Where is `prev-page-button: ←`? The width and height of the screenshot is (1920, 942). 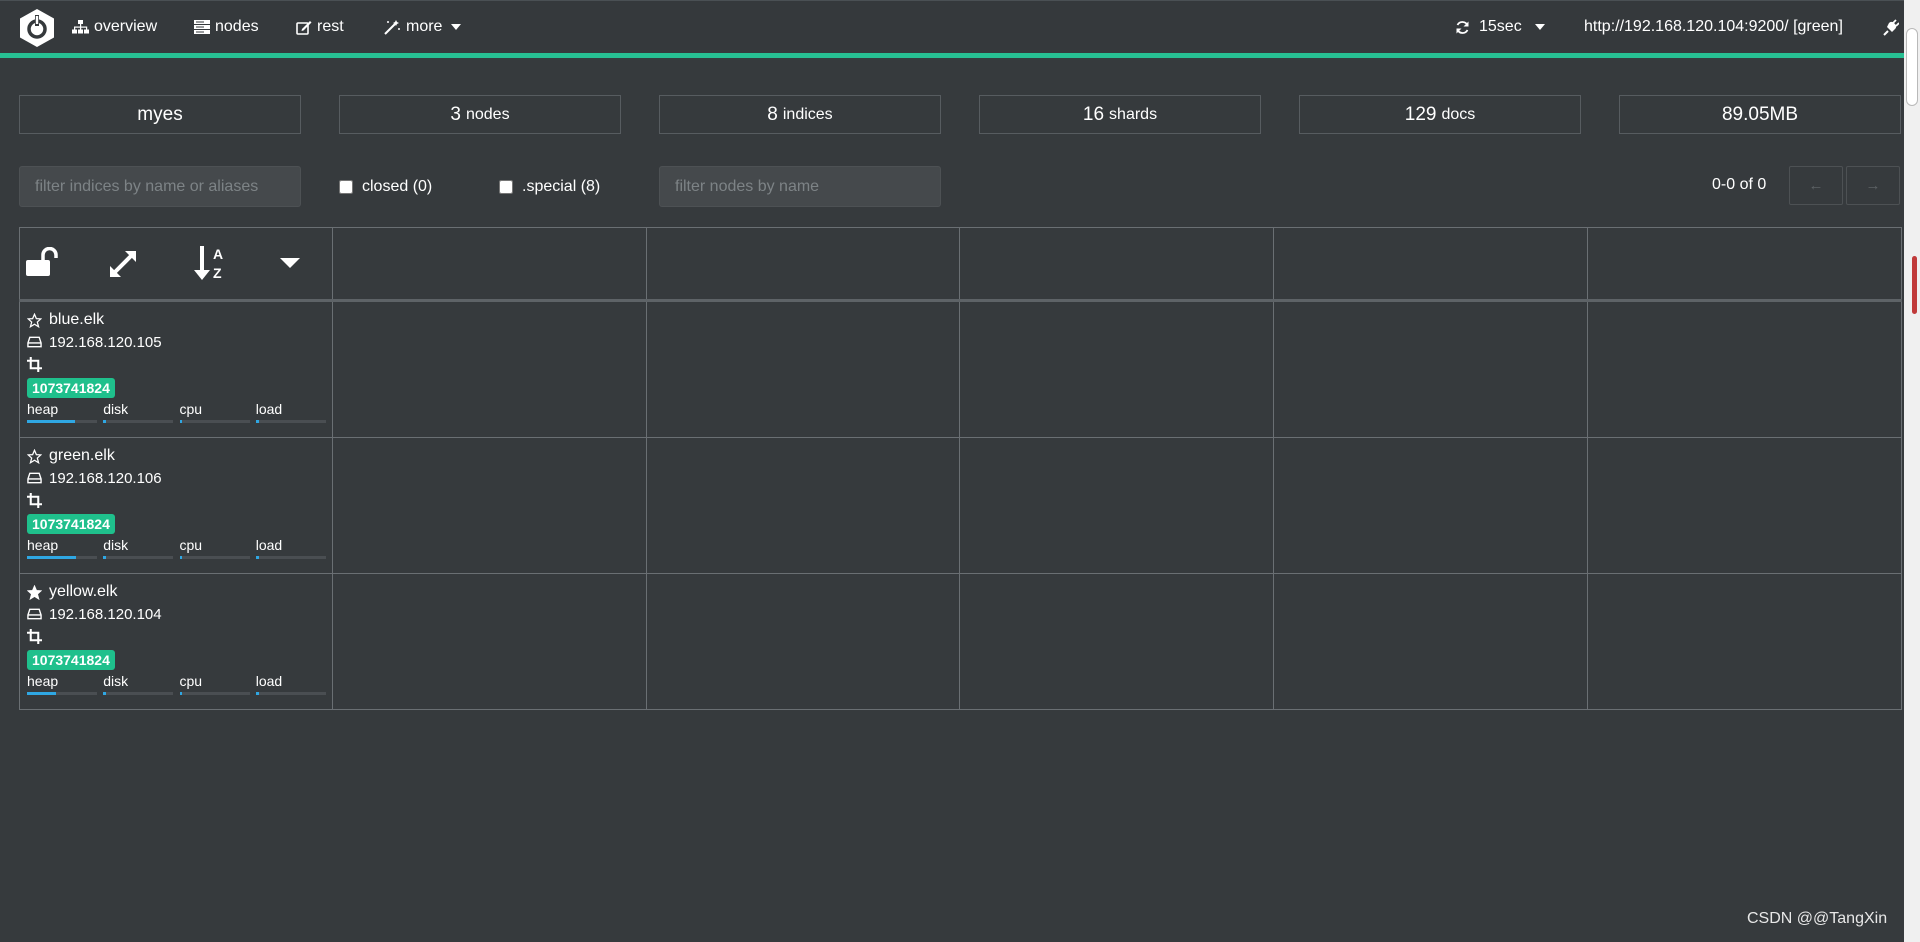 prev-page-button: ← is located at coordinates (1816, 185).